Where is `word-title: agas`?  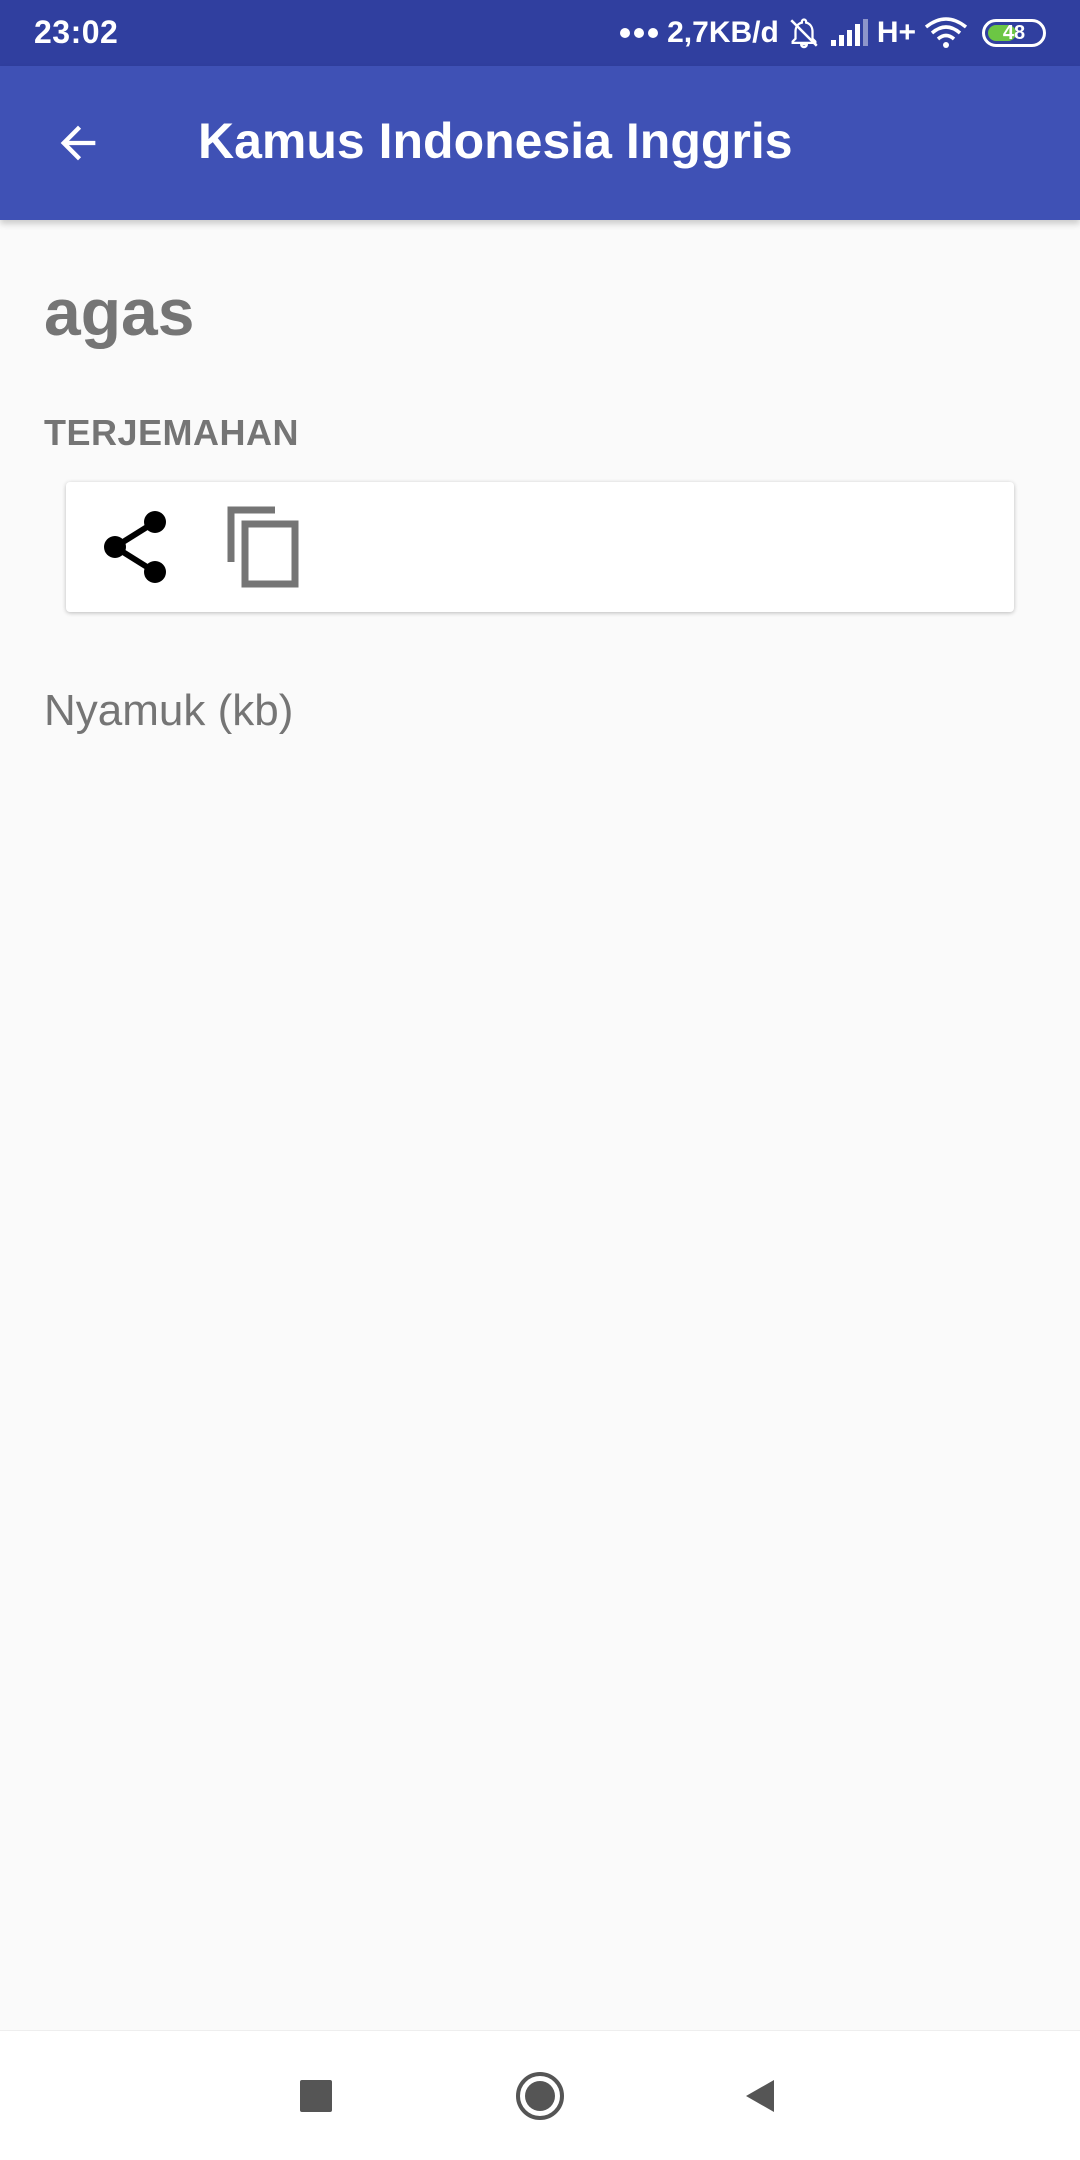 word-title: agas is located at coordinates (119, 312).